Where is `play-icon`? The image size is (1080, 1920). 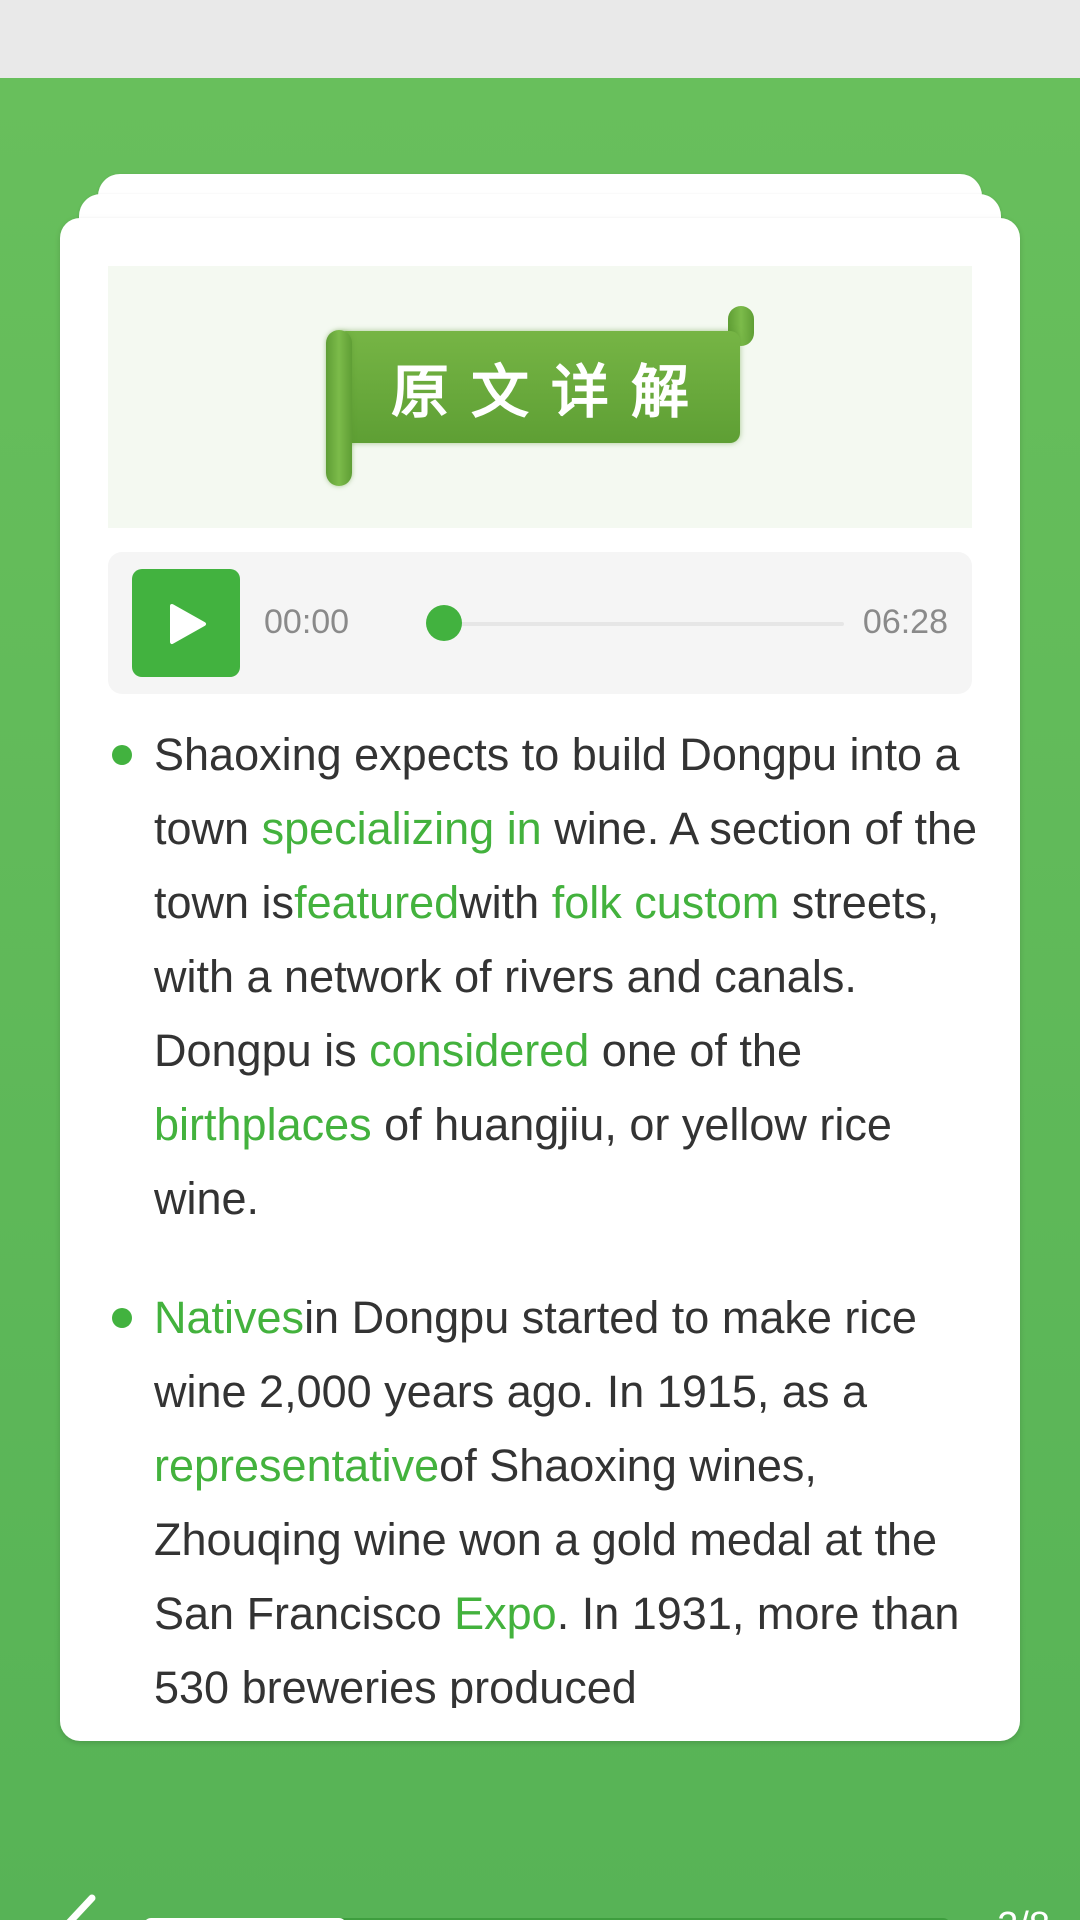 play-icon is located at coordinates (188, 624).